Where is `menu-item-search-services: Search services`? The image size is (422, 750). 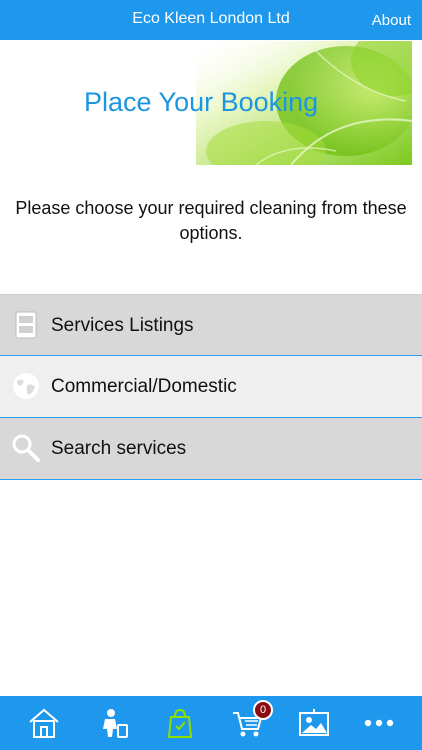 menu-item-search-services: Search services is located at coordinates (211, 449).